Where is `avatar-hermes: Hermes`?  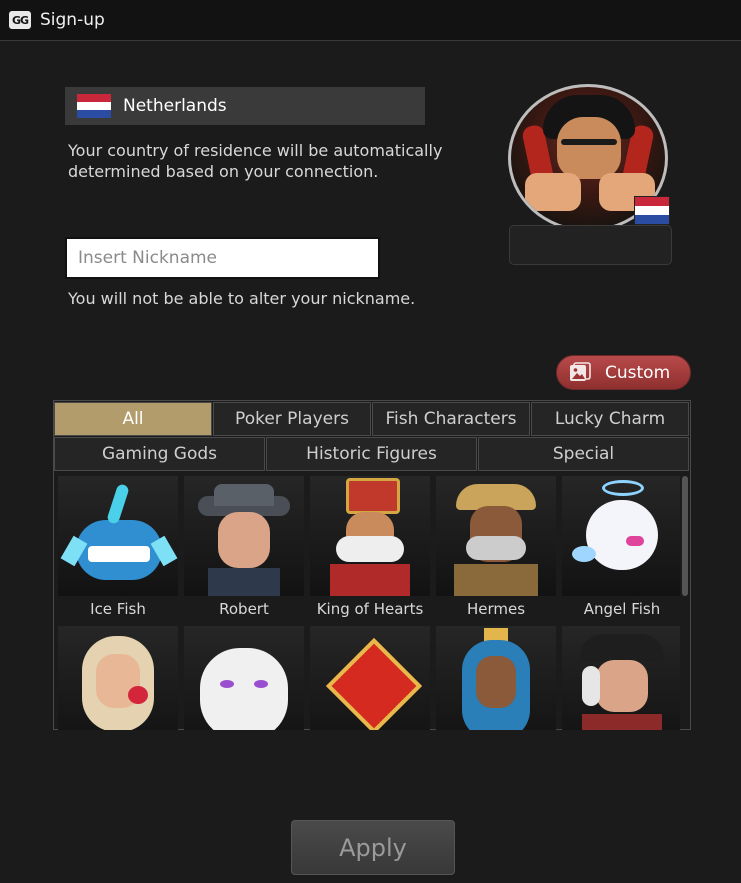 avatar-hermes: Hermes is located at coordinates (496, 550).